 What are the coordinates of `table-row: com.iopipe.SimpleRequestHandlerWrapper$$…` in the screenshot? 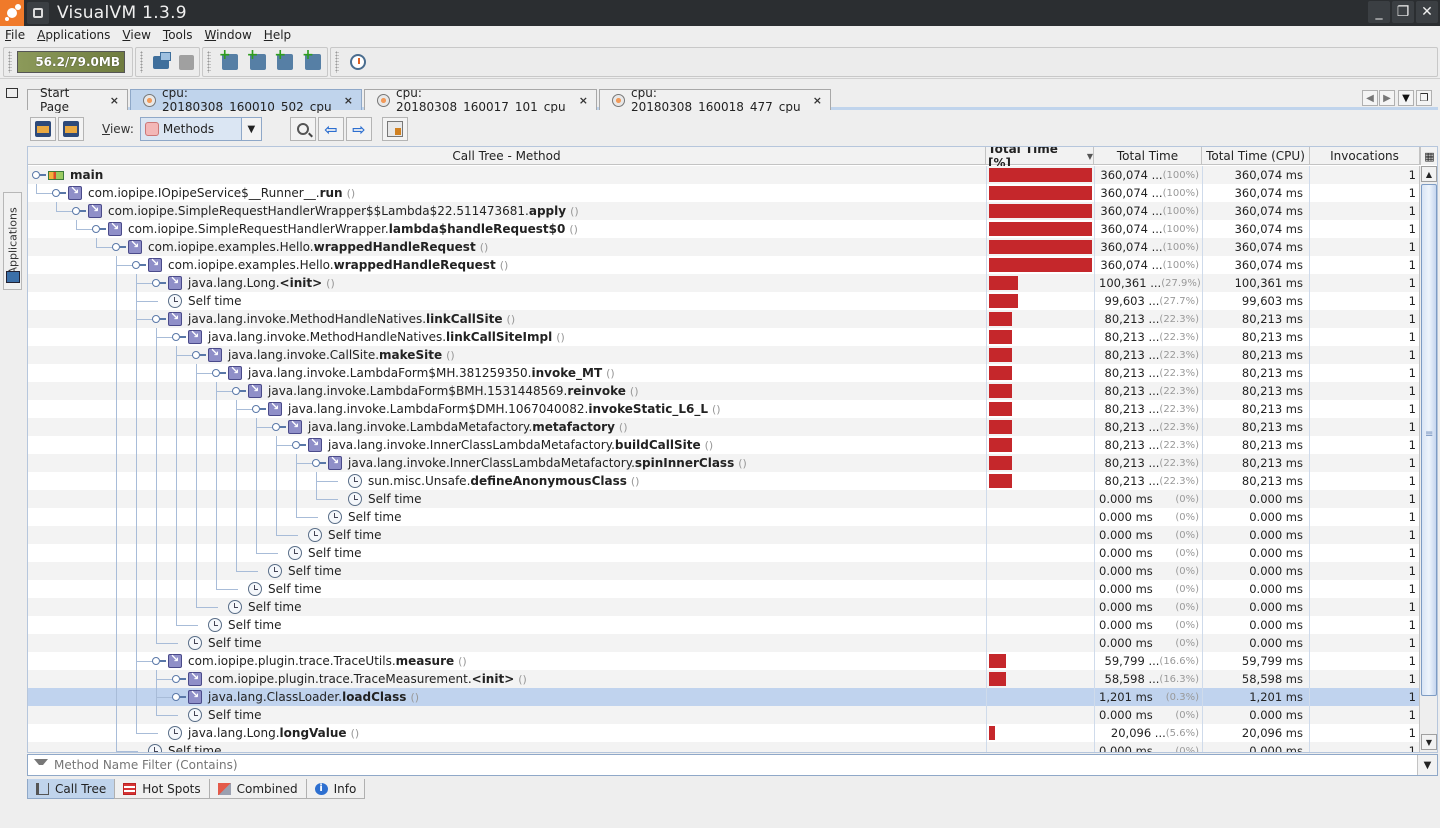 It's located at (724, 211).